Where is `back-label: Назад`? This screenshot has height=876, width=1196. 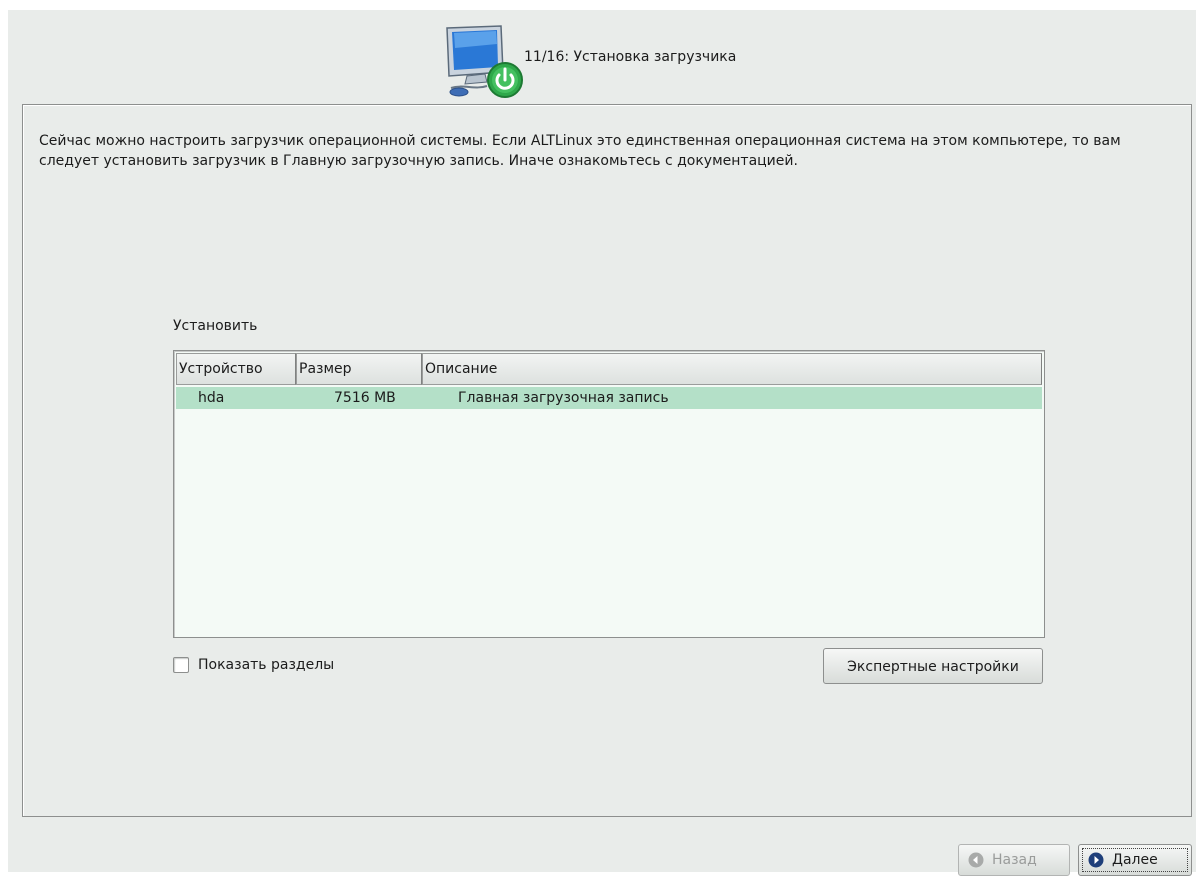
back-label: Назад is located at coordinates (1014, 860).